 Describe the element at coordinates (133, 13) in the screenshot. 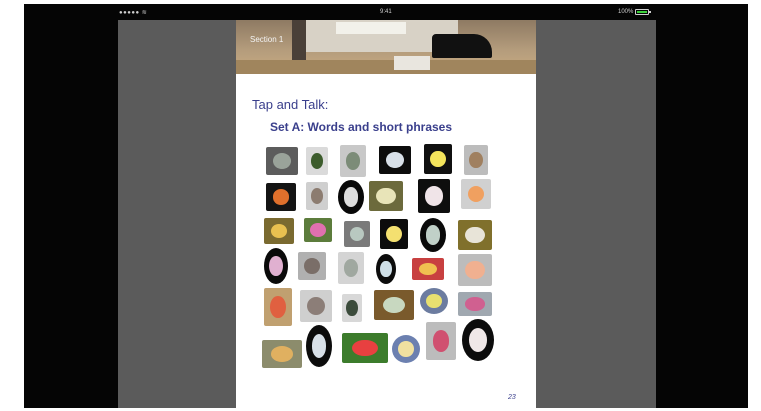

I see `carrier-signal: ●●●●● ≋` at that location.